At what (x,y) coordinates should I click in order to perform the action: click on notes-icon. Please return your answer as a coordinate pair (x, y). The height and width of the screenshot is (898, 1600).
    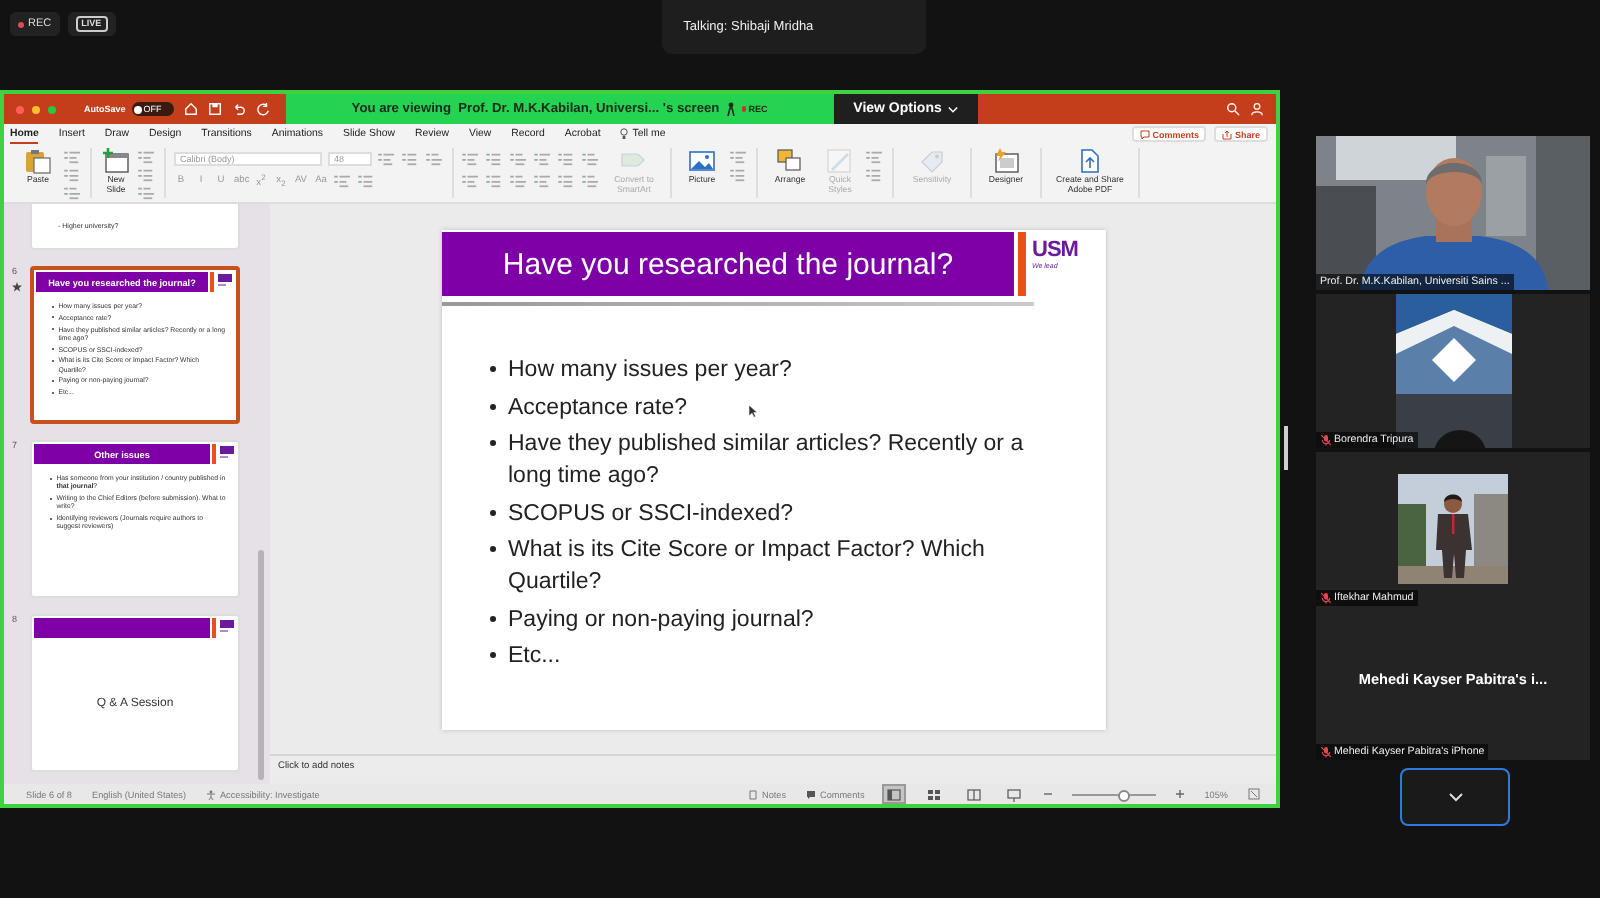
    Looking at the image, I should click on (753, 794).